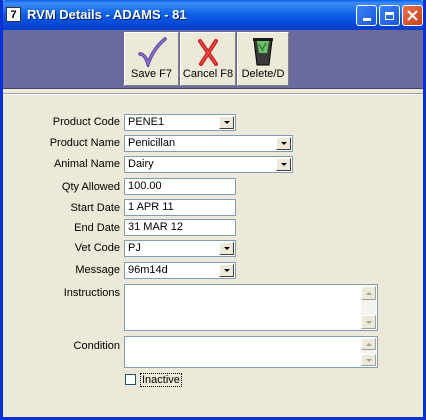  What do you see at coordinates (84, 143) in the screenshot?
I see `product-name-label: Product Name` at bounding box center [84, 143].